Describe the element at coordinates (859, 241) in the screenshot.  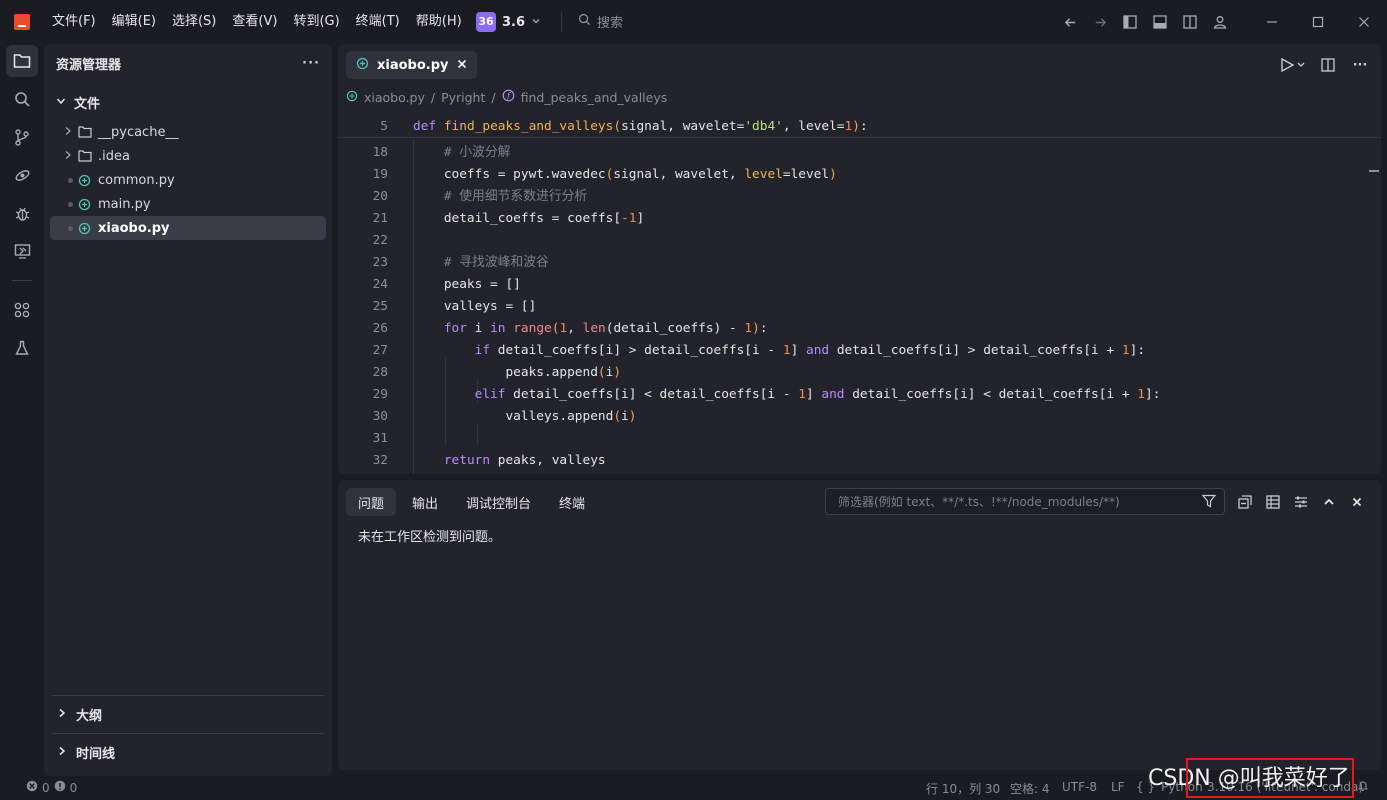
I see `code-line: 22` at that location.